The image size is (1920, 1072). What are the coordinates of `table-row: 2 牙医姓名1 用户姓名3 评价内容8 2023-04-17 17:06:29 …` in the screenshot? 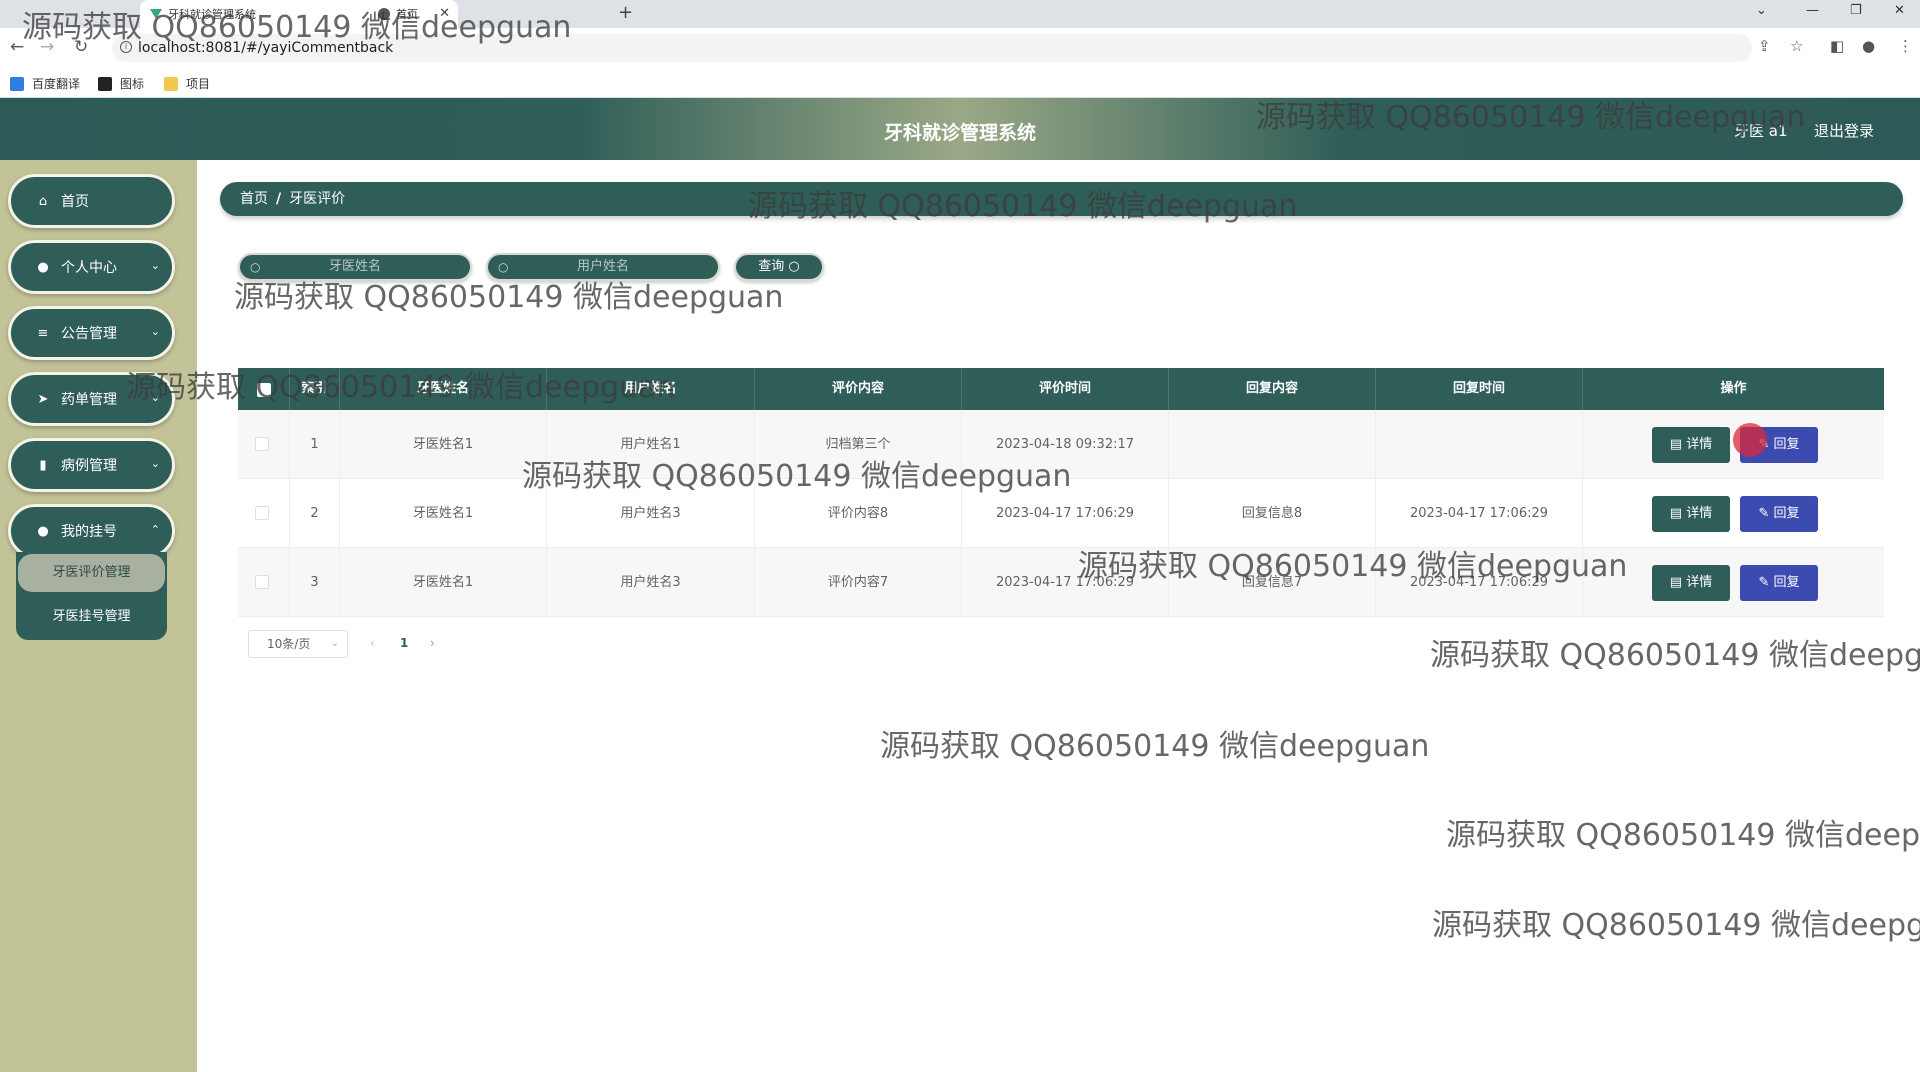 It's located at (1061, 513).